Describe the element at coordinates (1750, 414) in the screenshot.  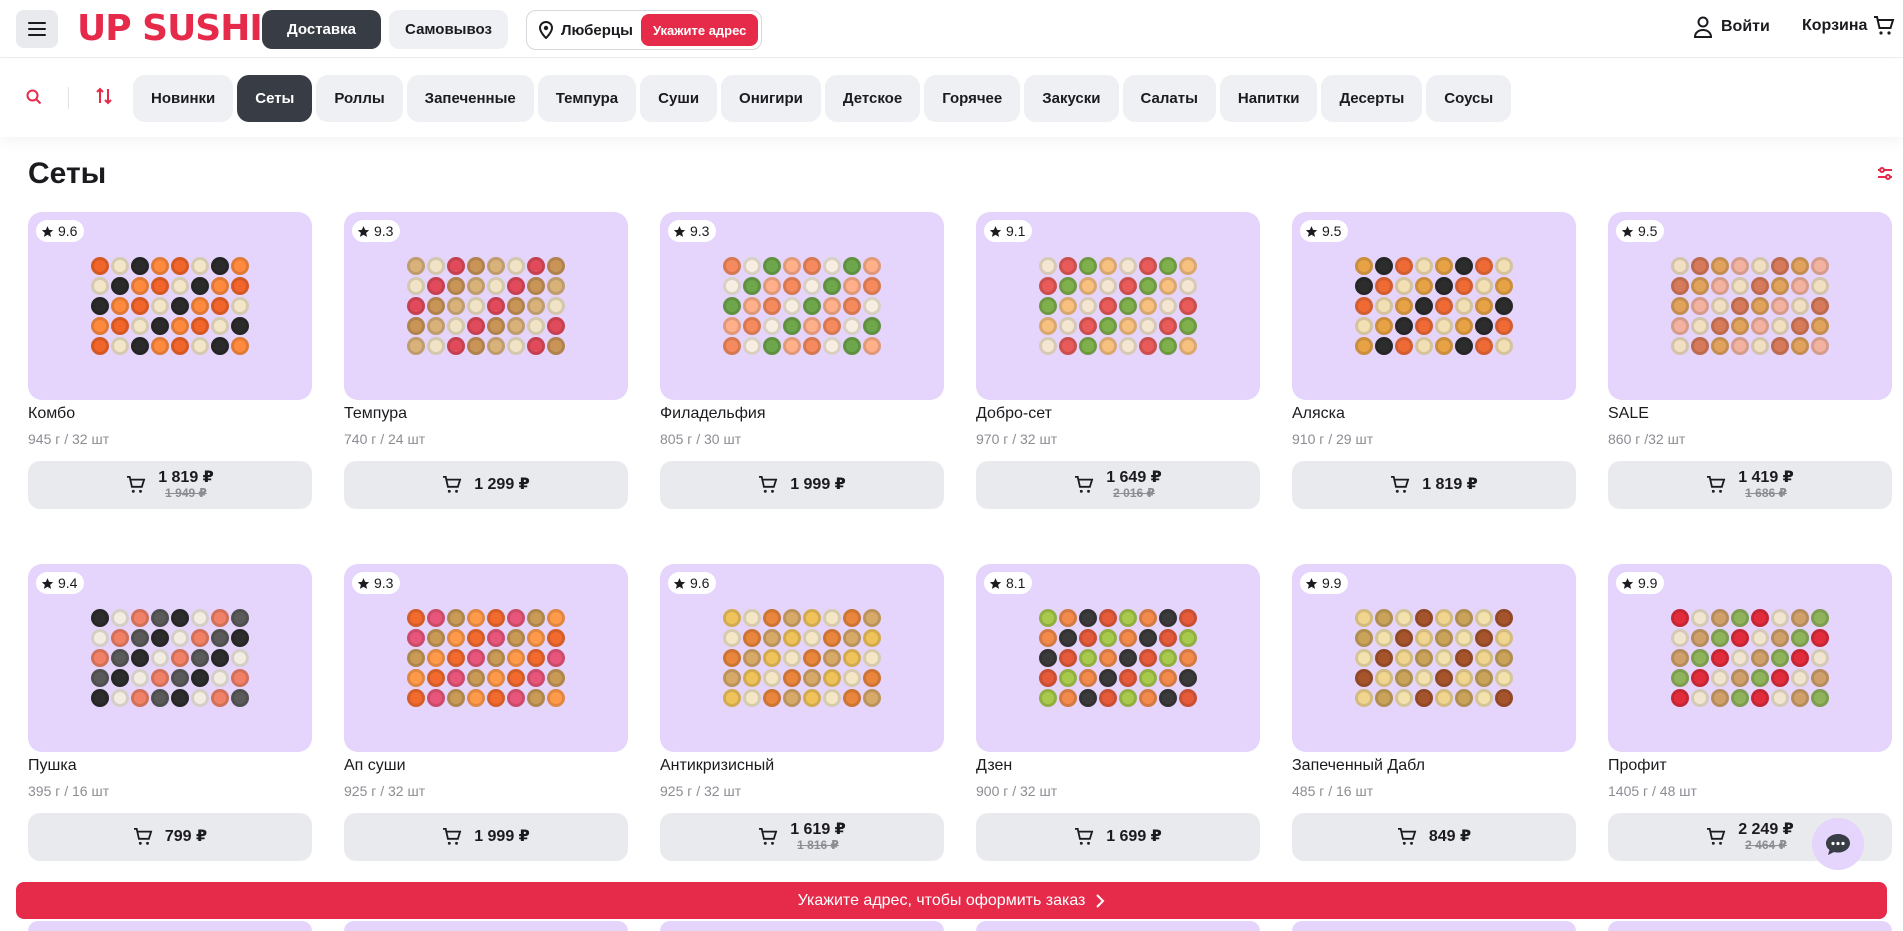
I see `product-name: SALE` at that location.